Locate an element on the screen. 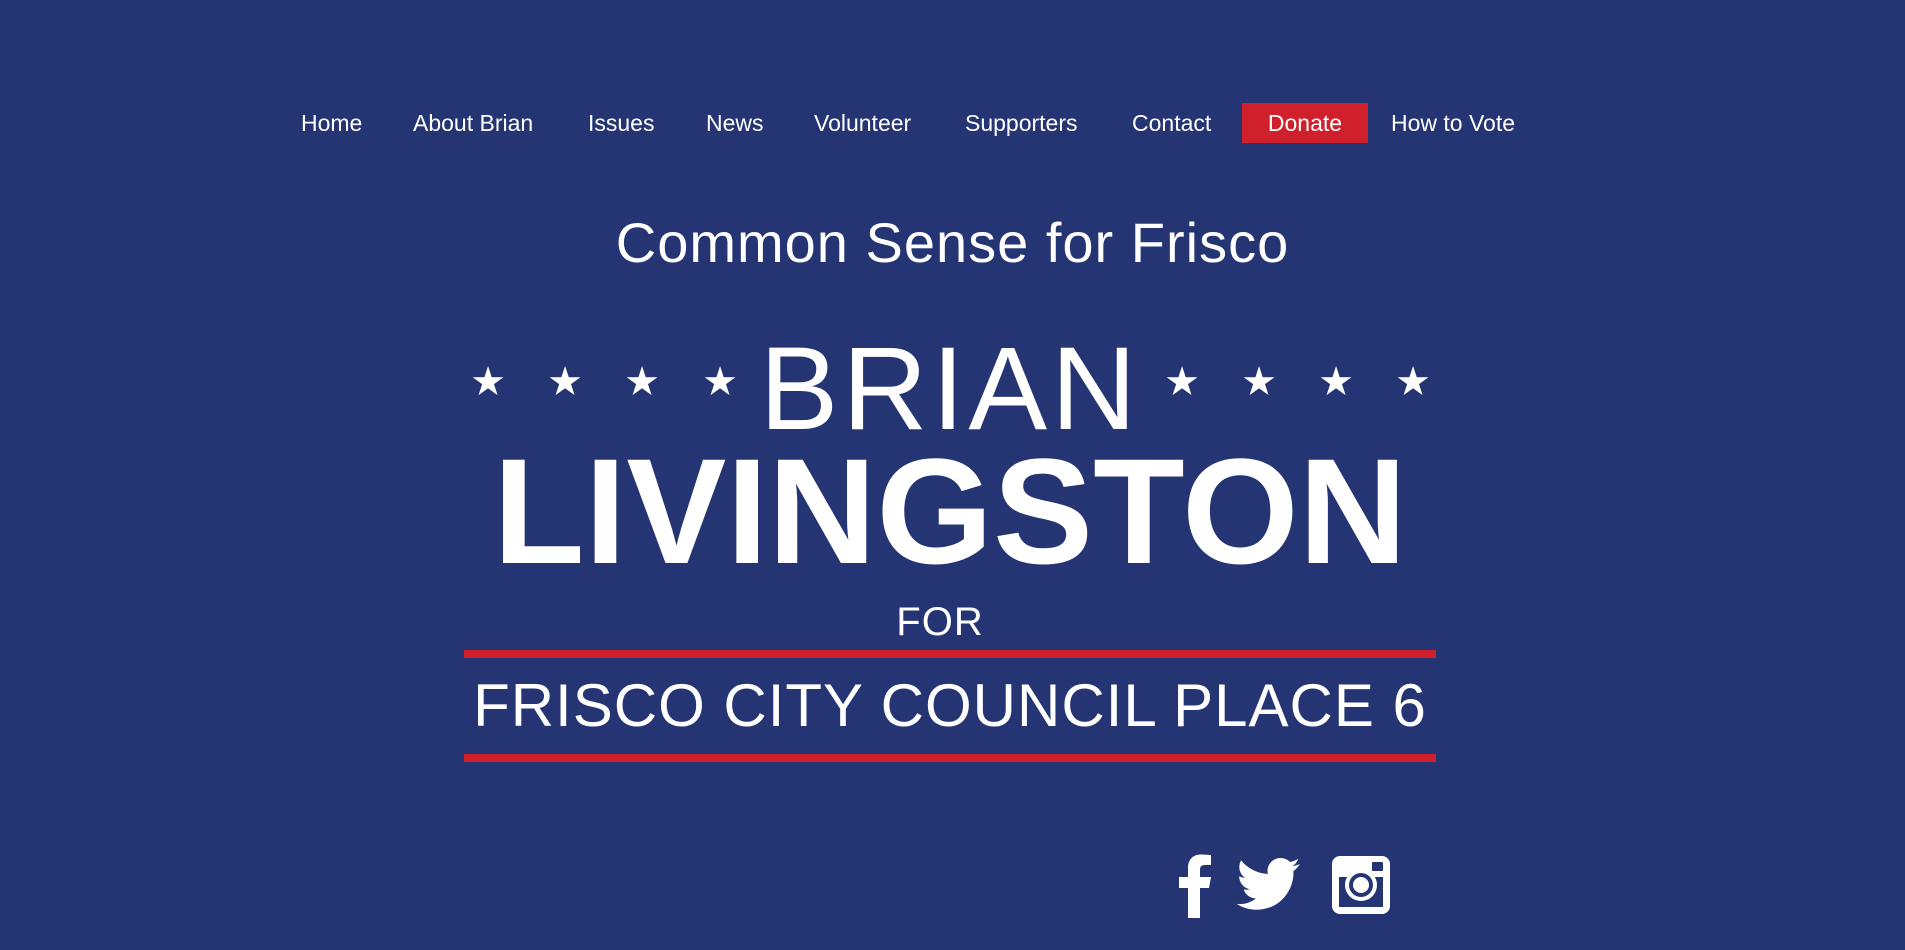 The height and width of the screenshot is (950, 1905). facebook-icon is located at coordinates (1195, 885).